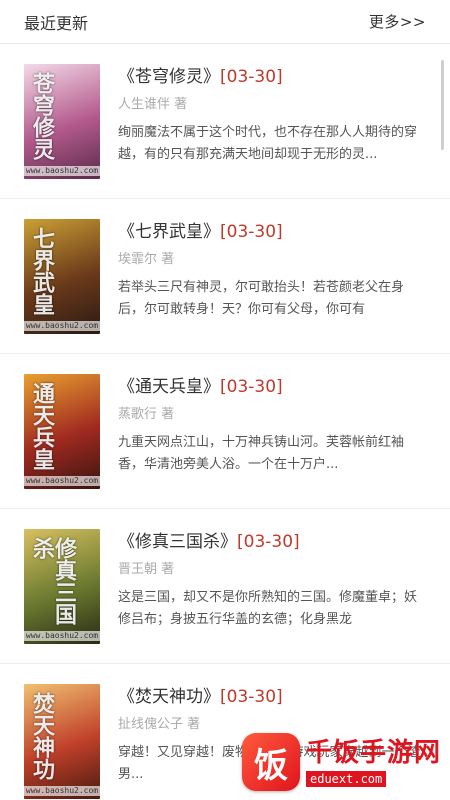 This screenshot has width=450, height=800. What do you see at coordinates (146, 414) in the screenshot?
I see `book-author: 蒸歌行 著` at bounding box center [146, 414].